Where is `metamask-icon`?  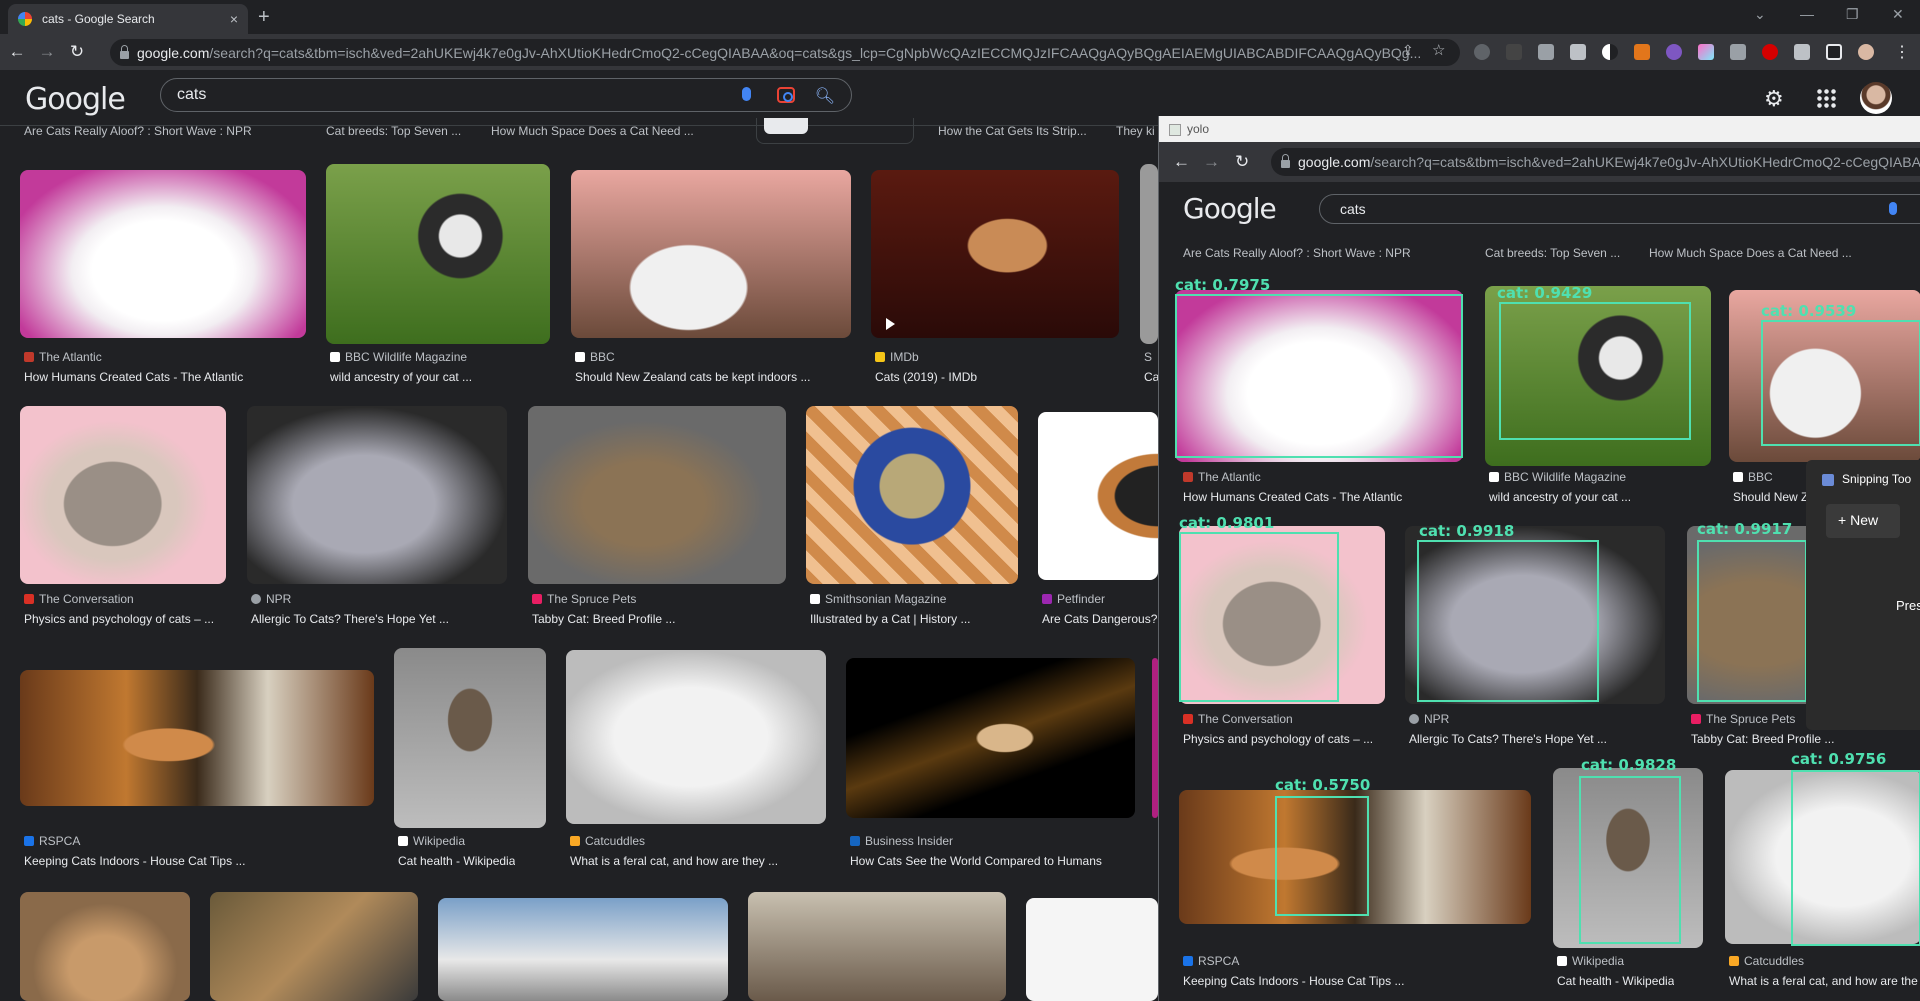 metamask-icon is located at coordinates (1642, 52).